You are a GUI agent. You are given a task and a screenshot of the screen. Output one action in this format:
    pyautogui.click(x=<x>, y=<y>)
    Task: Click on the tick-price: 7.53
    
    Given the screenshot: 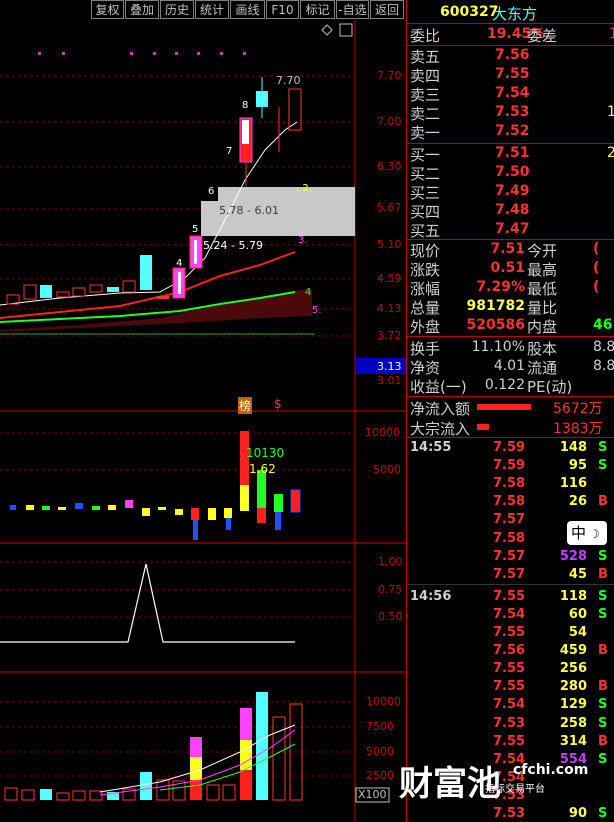 What is the action you would take?
    pyautogui.click(x=509, y=723)
    